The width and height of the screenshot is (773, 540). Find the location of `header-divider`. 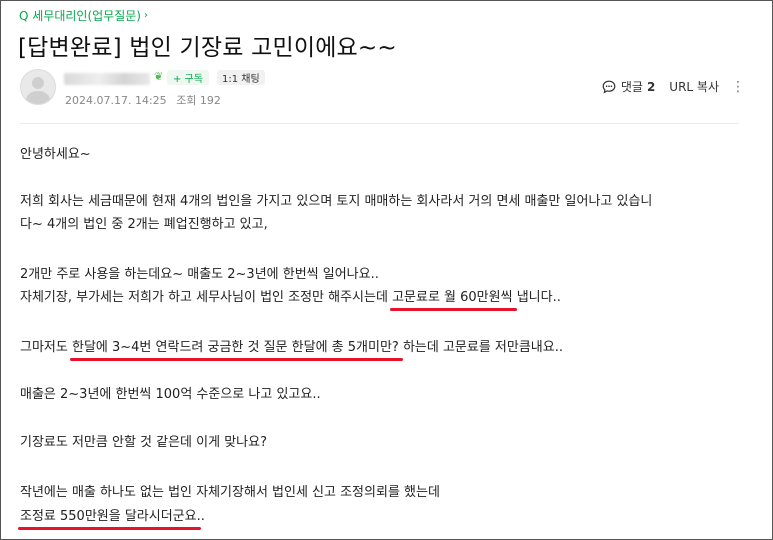

header-divider is located at coordinates (379, 123).